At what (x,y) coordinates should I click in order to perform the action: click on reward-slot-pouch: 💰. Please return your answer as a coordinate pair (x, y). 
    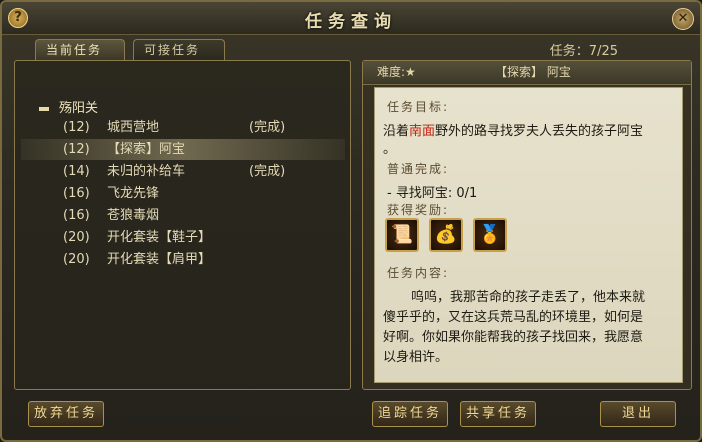
    Looking at the image, I should click on (446, 235).